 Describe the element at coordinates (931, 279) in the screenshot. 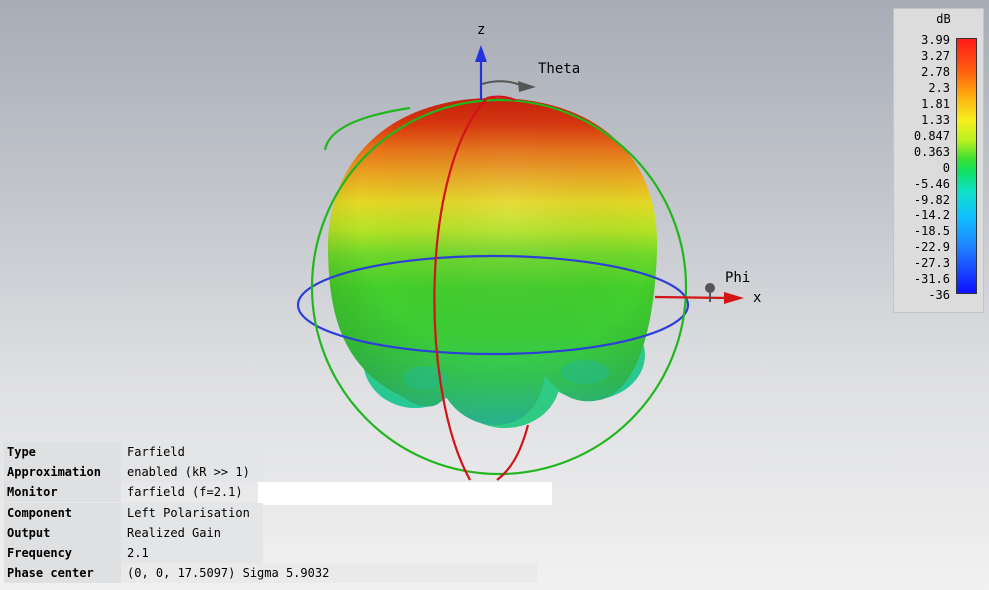

I see `legend-tick: -31.6` at that location.